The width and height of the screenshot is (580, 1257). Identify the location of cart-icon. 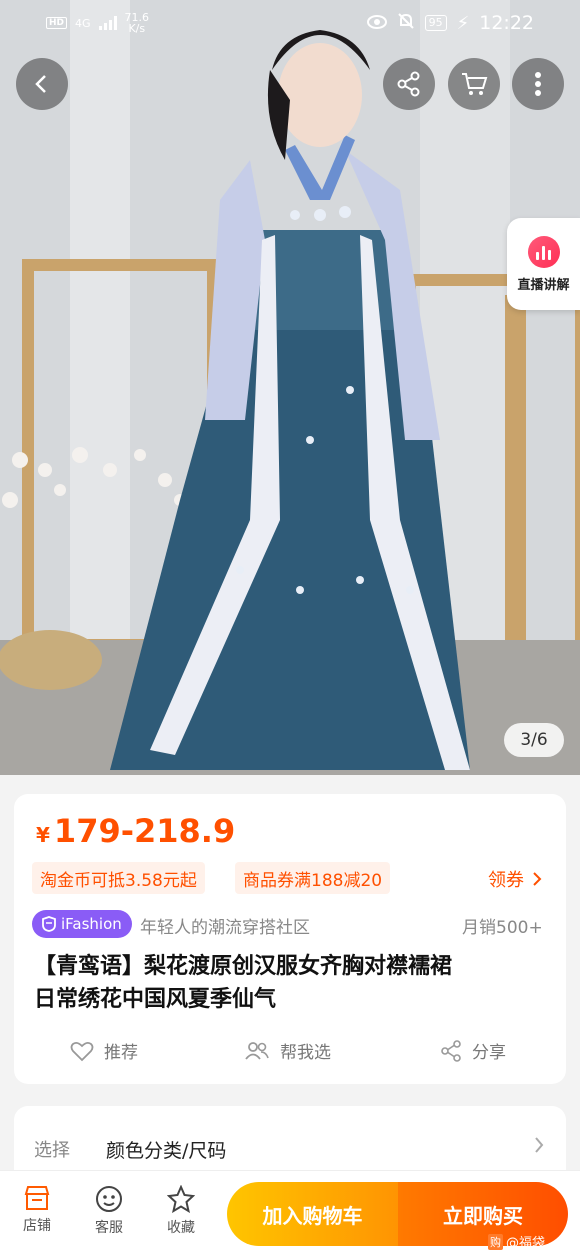
(475, 84).